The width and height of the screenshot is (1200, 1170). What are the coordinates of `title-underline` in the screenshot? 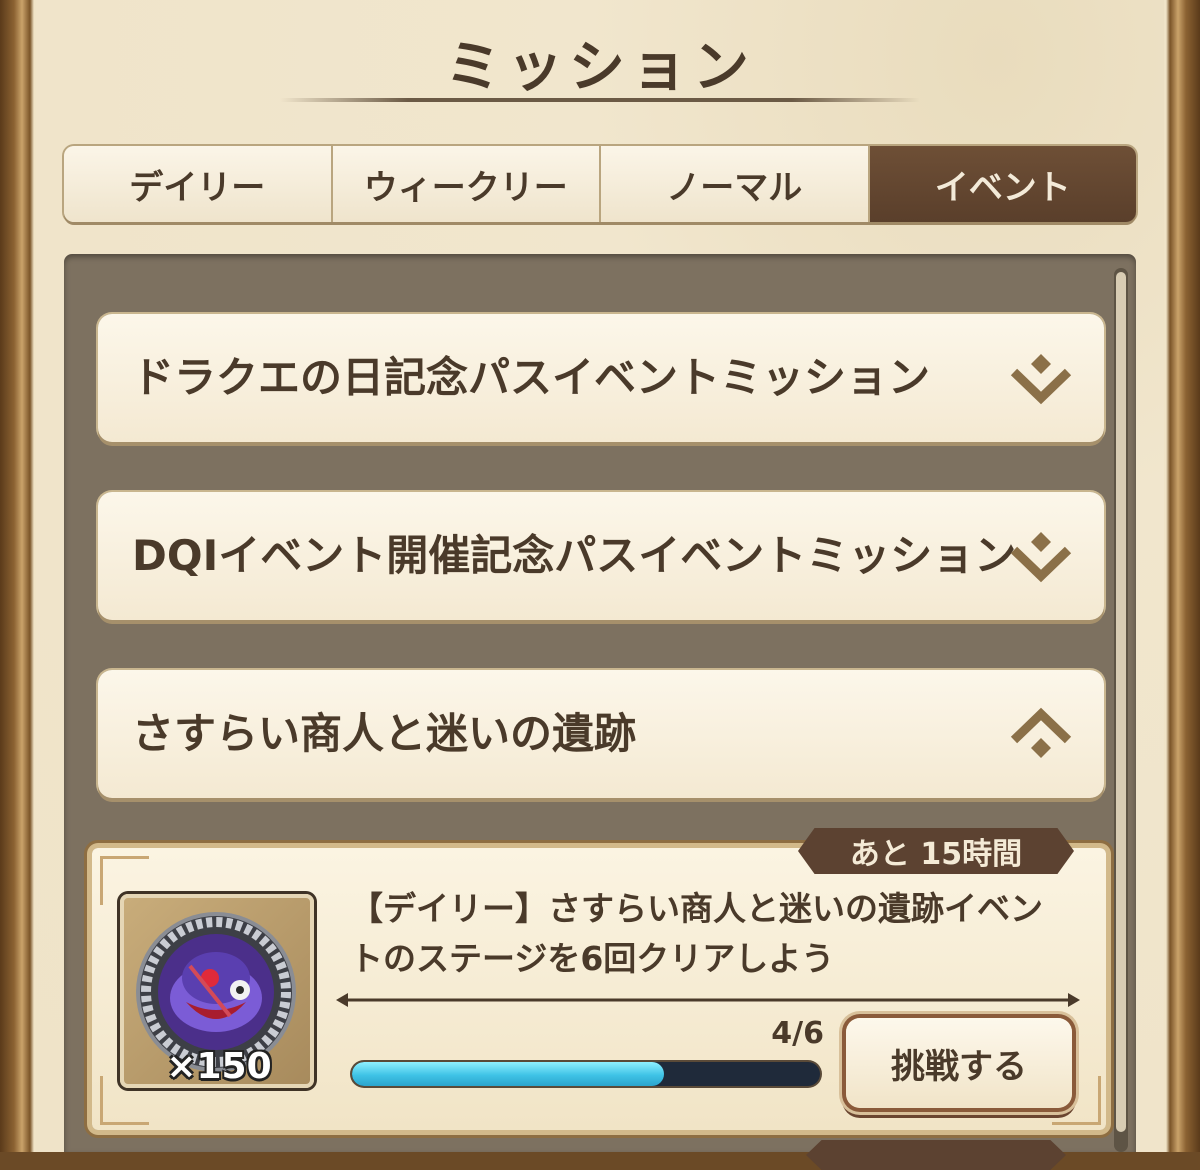 It's located at (600, 100).